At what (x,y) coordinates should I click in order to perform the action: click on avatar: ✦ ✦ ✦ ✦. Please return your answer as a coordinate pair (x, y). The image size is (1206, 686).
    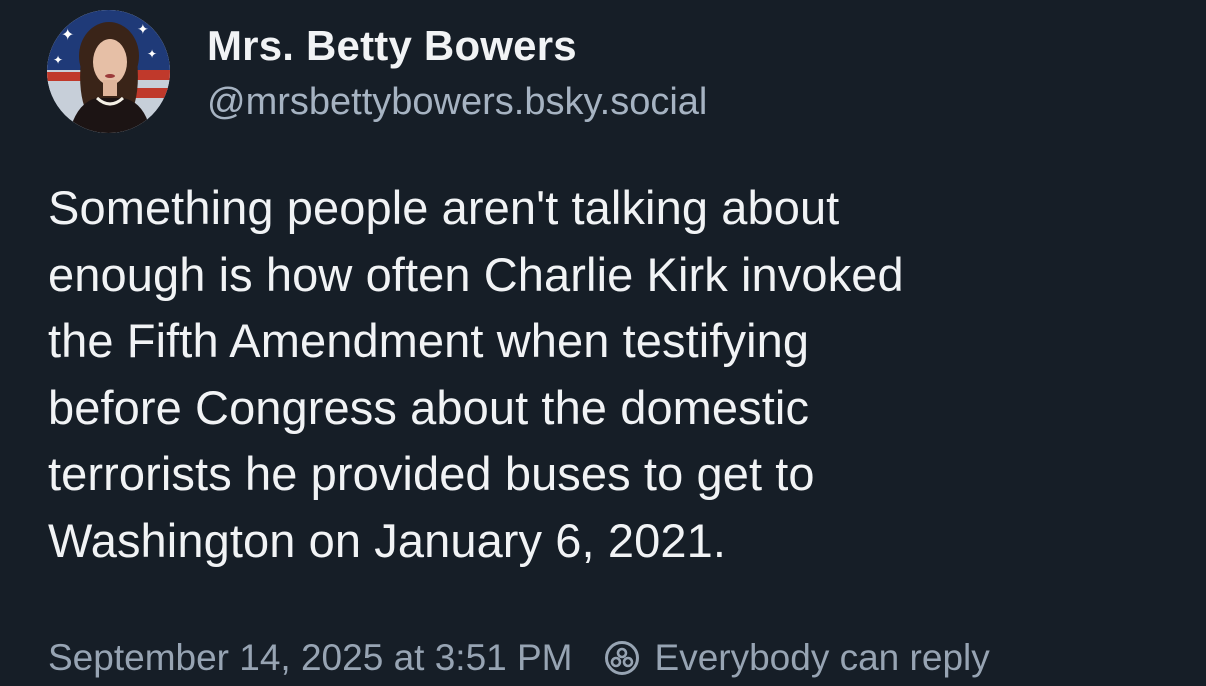
    Looking at the image, I should click on (108, 71).